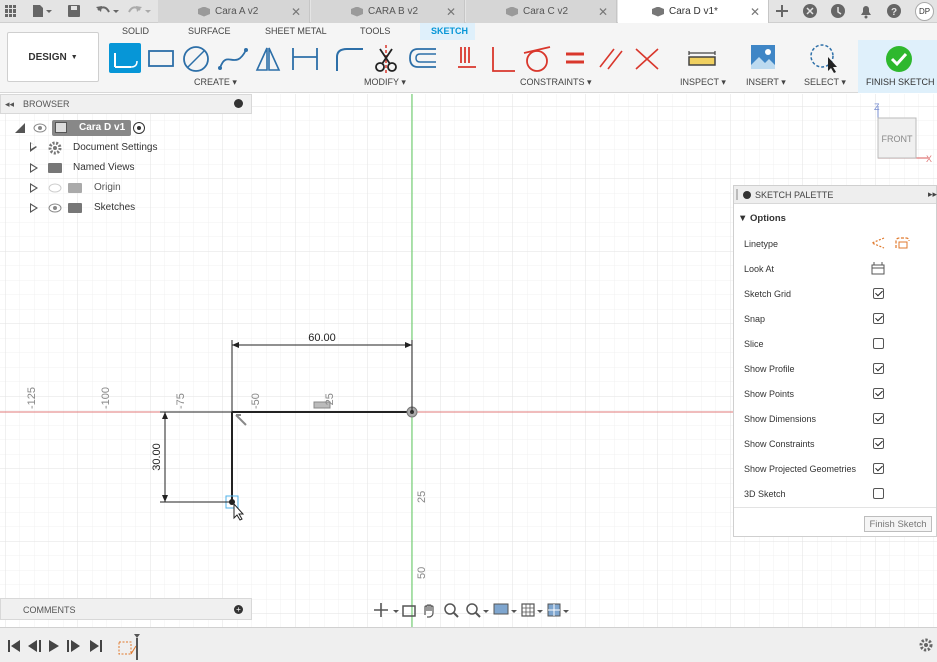 The image size is (937, 662). I want to click on zoom-window-icon, so click(472, 609).